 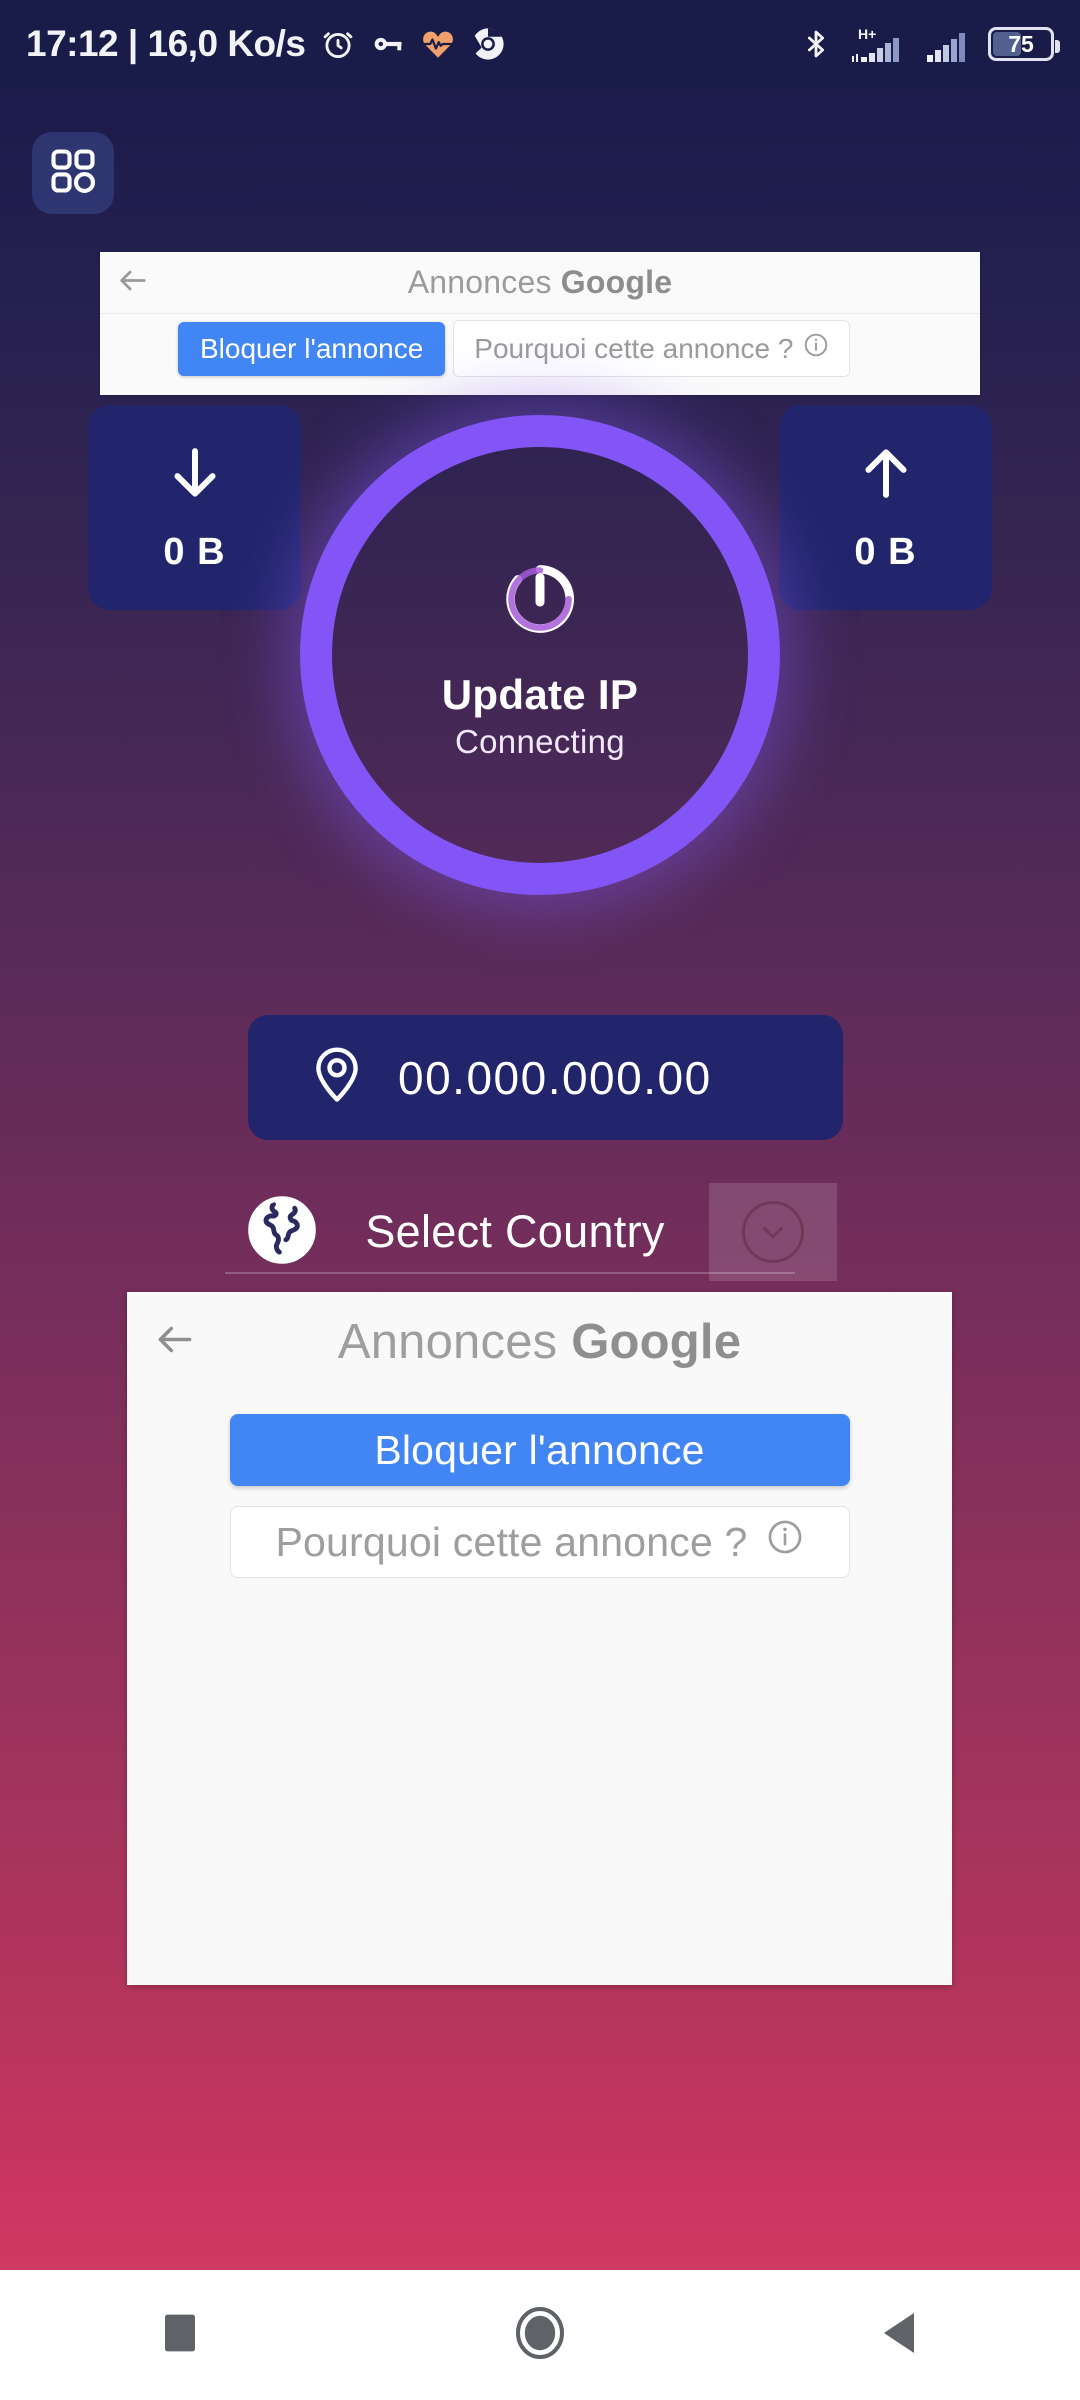 What do you see at coordinates (656, 1342) in the screenshot?
I see `ad-bottom-title-brand: Google` at bounding box center [656, 1342].